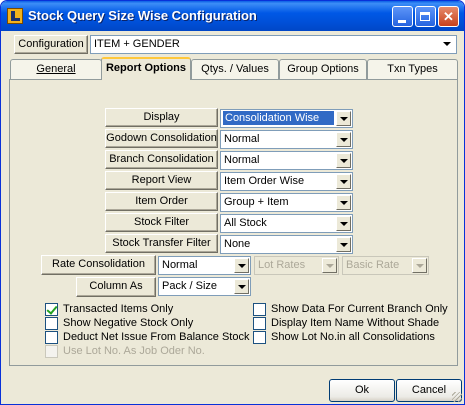 The height and width of the screenshot is (405, 465). Describe the element at coordinates (278, 118) in the screenshot. I see `display-value: Consolidation Wise` at that location.